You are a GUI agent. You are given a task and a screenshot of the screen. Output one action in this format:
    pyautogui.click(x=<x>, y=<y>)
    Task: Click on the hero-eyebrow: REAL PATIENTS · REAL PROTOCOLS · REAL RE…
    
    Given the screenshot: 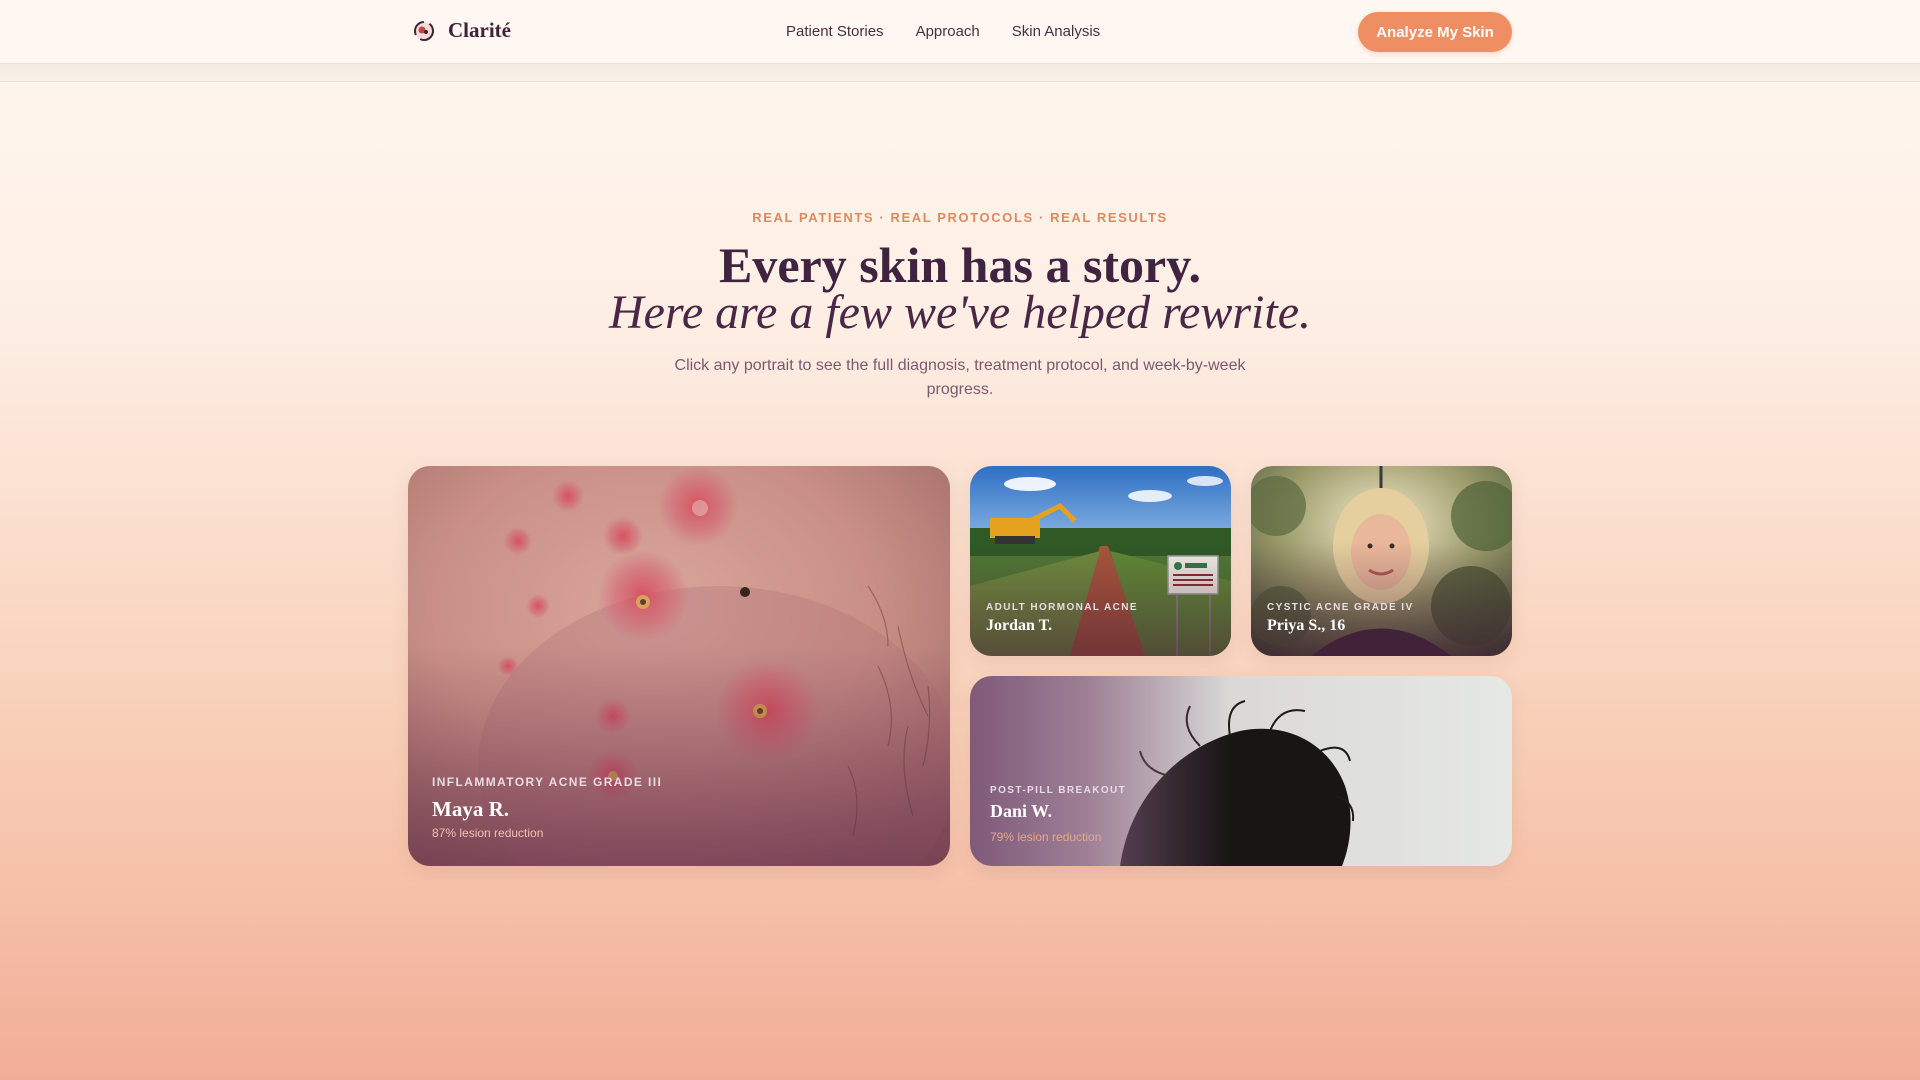 What is the action you would take?
    pyautogui.click(x=960, y=217)
    